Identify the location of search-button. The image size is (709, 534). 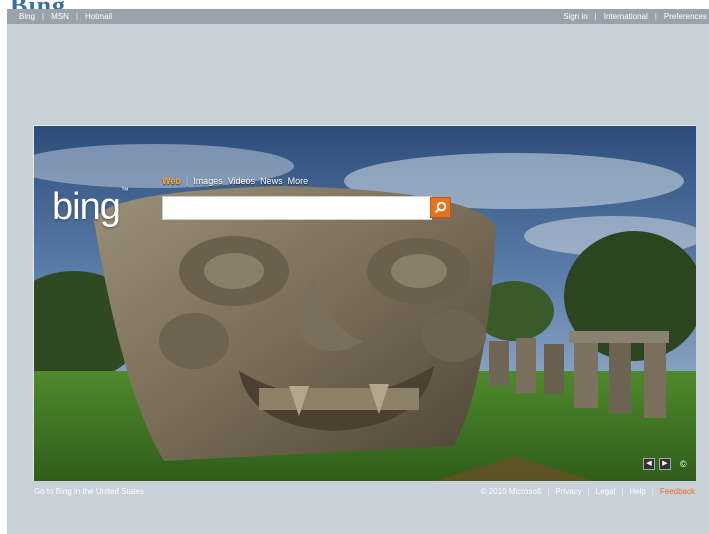
(440, 207).